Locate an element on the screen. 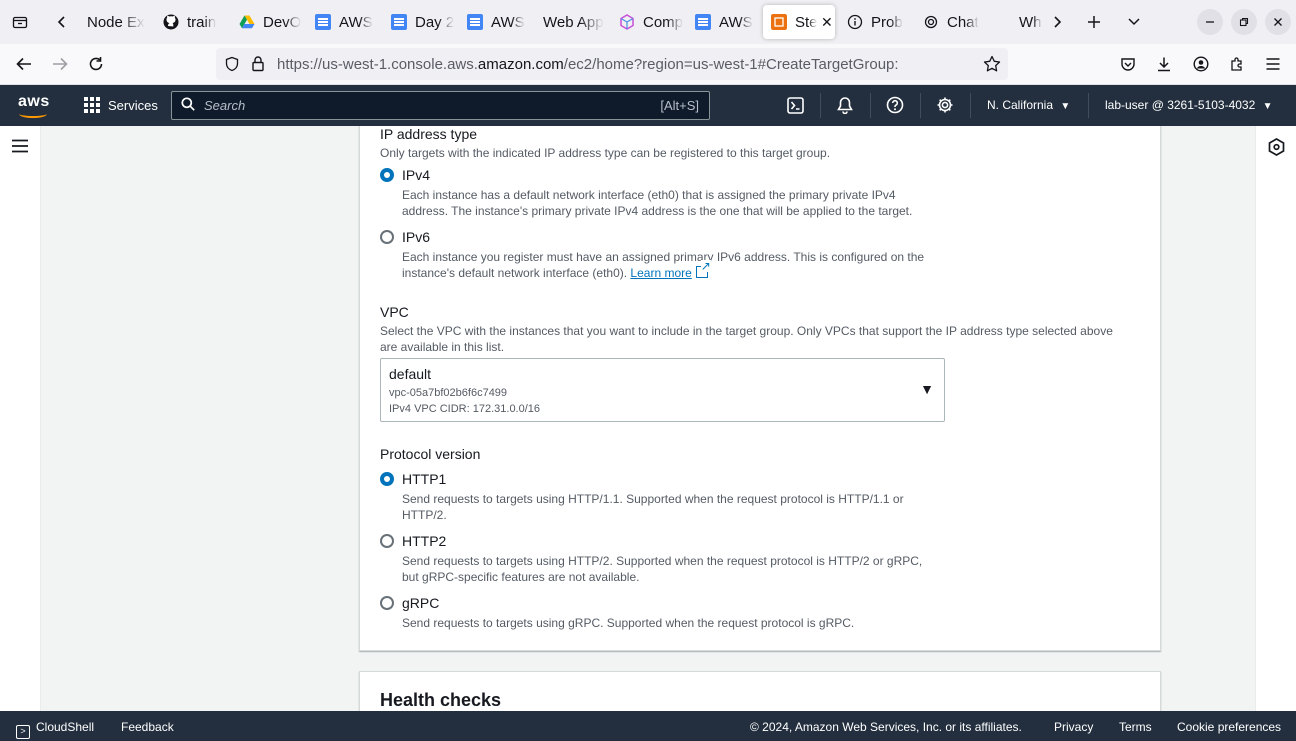 Image resolution: width=1296 pixels, height=741 pixels. browser-tab: Comp is located at coordinates (647, 22).